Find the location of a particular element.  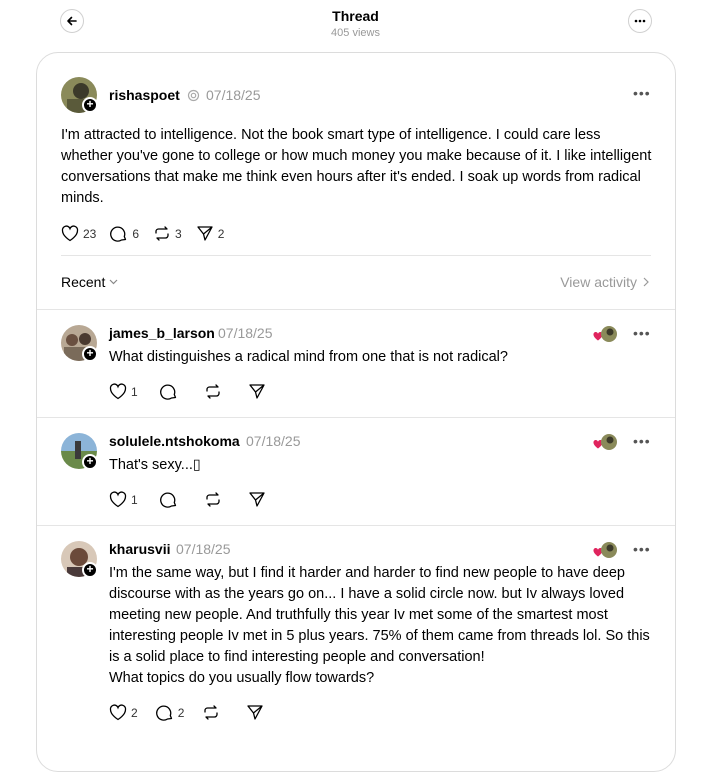

username: kharusvii is located at coordinates (139, 549).